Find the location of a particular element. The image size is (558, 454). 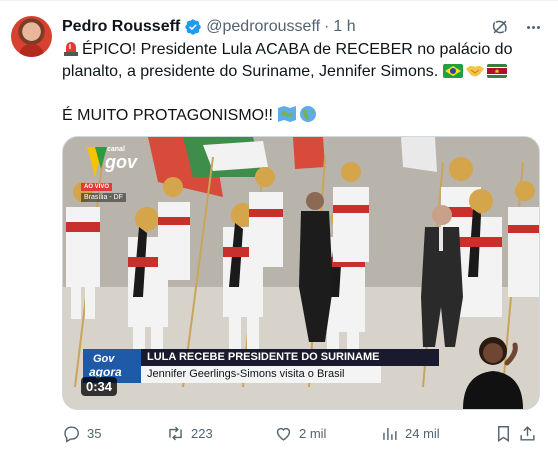

post-paragraph-2: É MUITO PROTAGONISMO!! is located at coordinates (302, 116).